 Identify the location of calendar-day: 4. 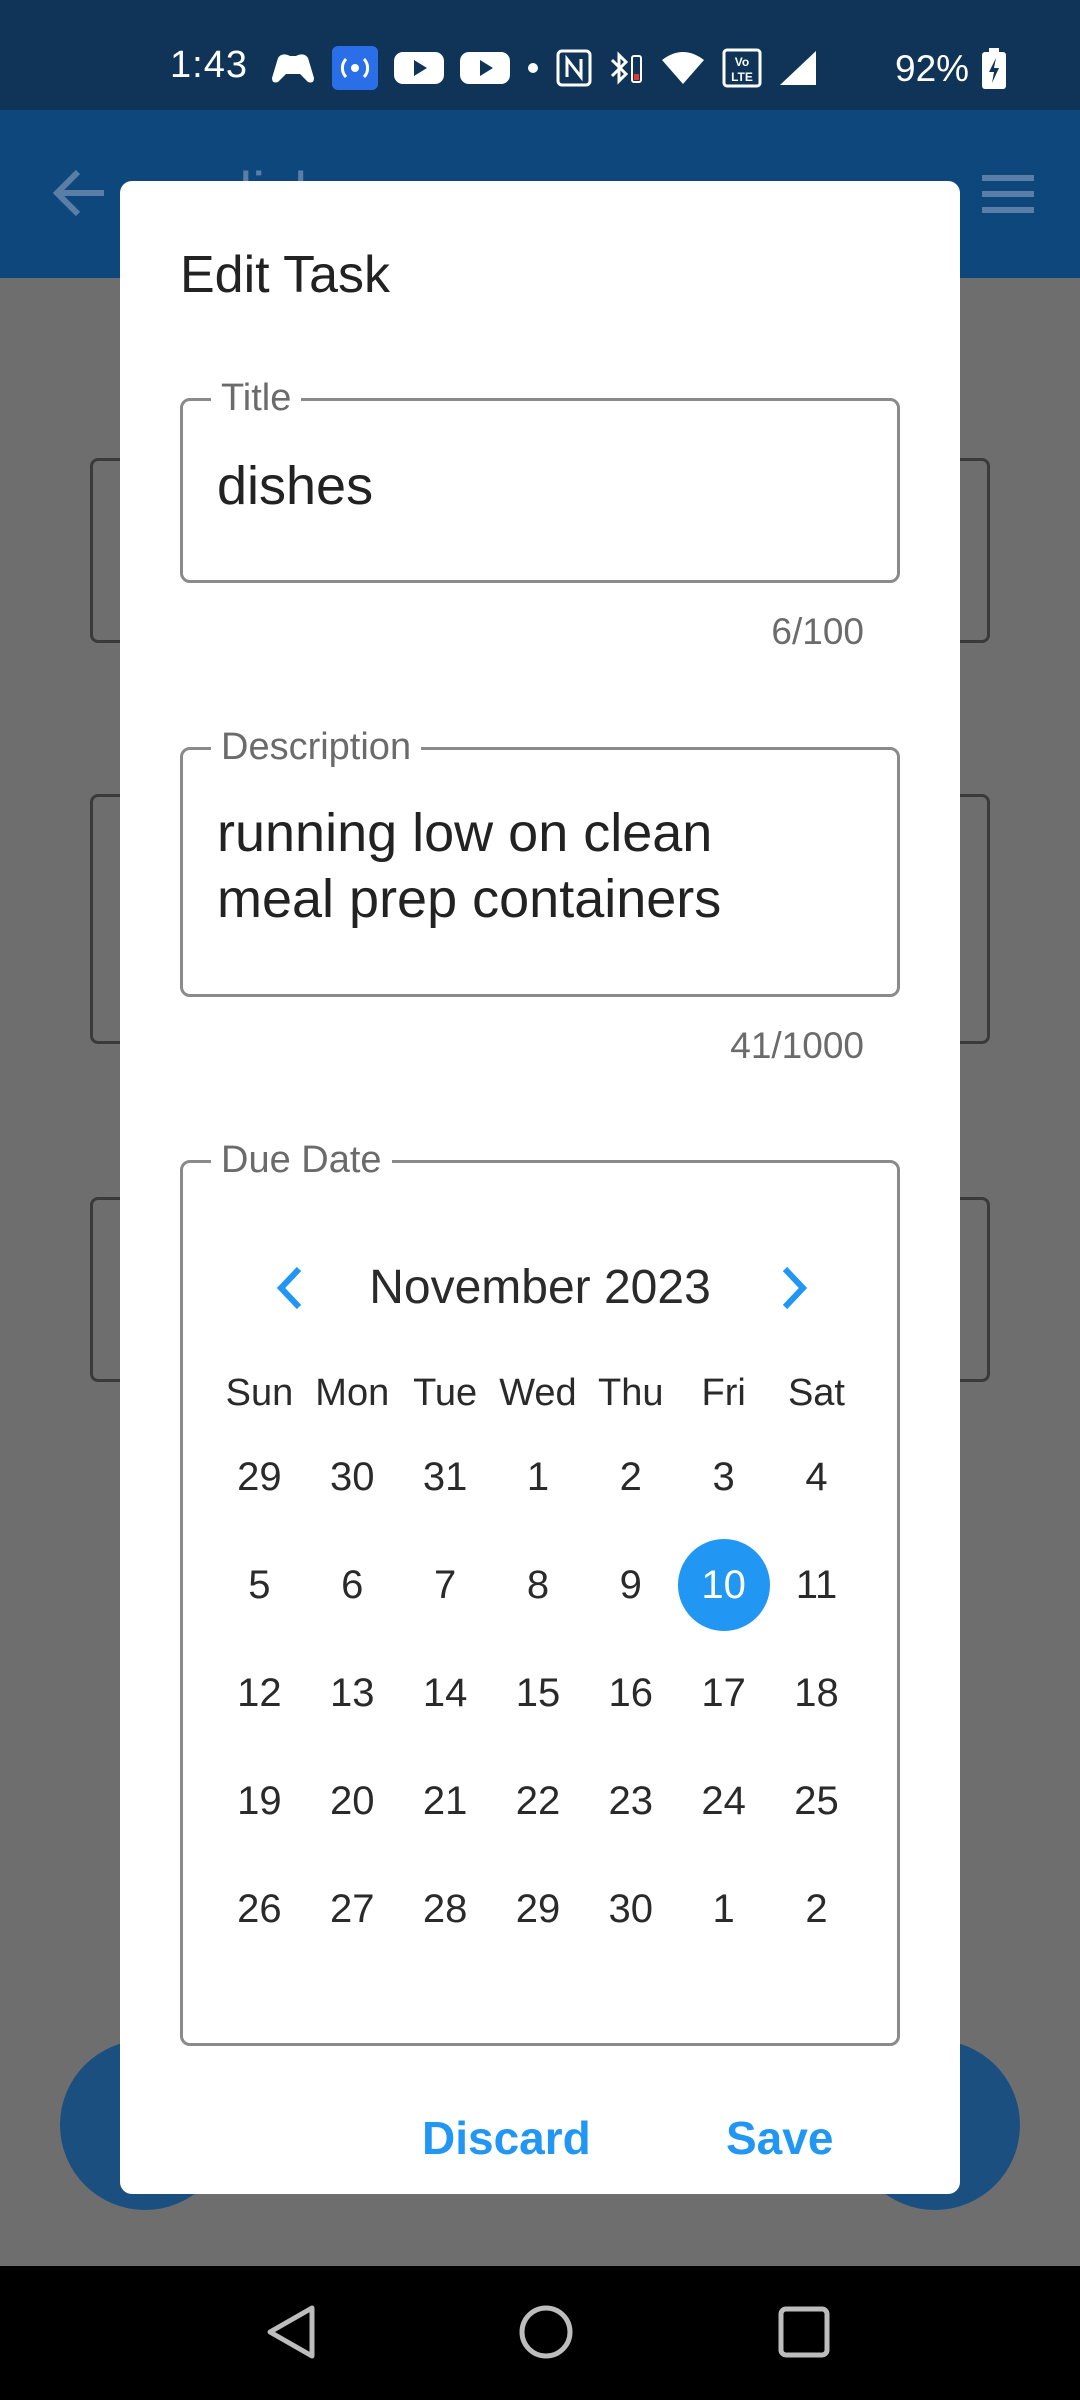
(816, 1477).